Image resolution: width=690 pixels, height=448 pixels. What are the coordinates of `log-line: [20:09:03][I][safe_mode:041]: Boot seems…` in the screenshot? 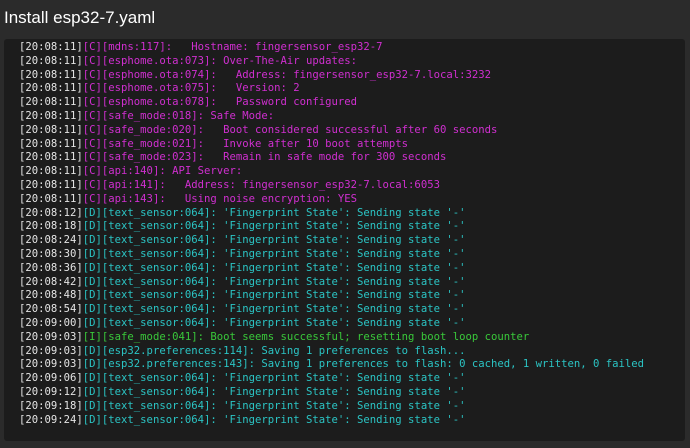 It's located at (352, 338).